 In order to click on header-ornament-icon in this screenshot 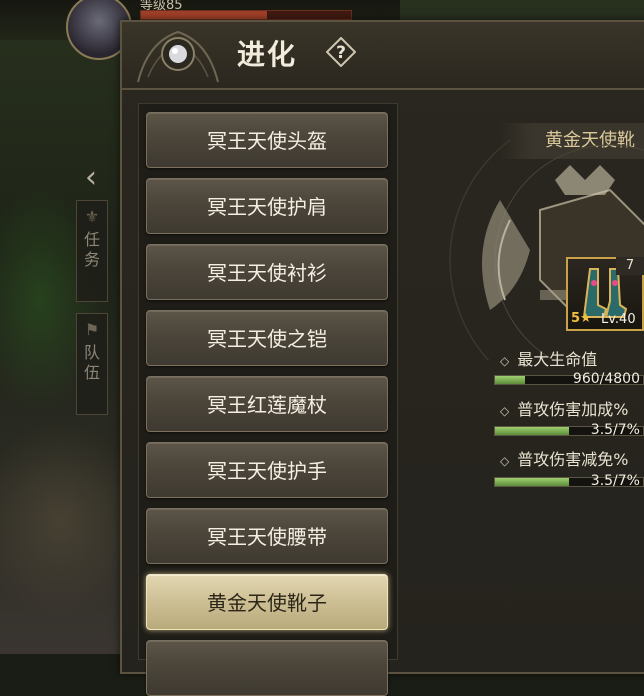, I will do `click(178, 56)`.